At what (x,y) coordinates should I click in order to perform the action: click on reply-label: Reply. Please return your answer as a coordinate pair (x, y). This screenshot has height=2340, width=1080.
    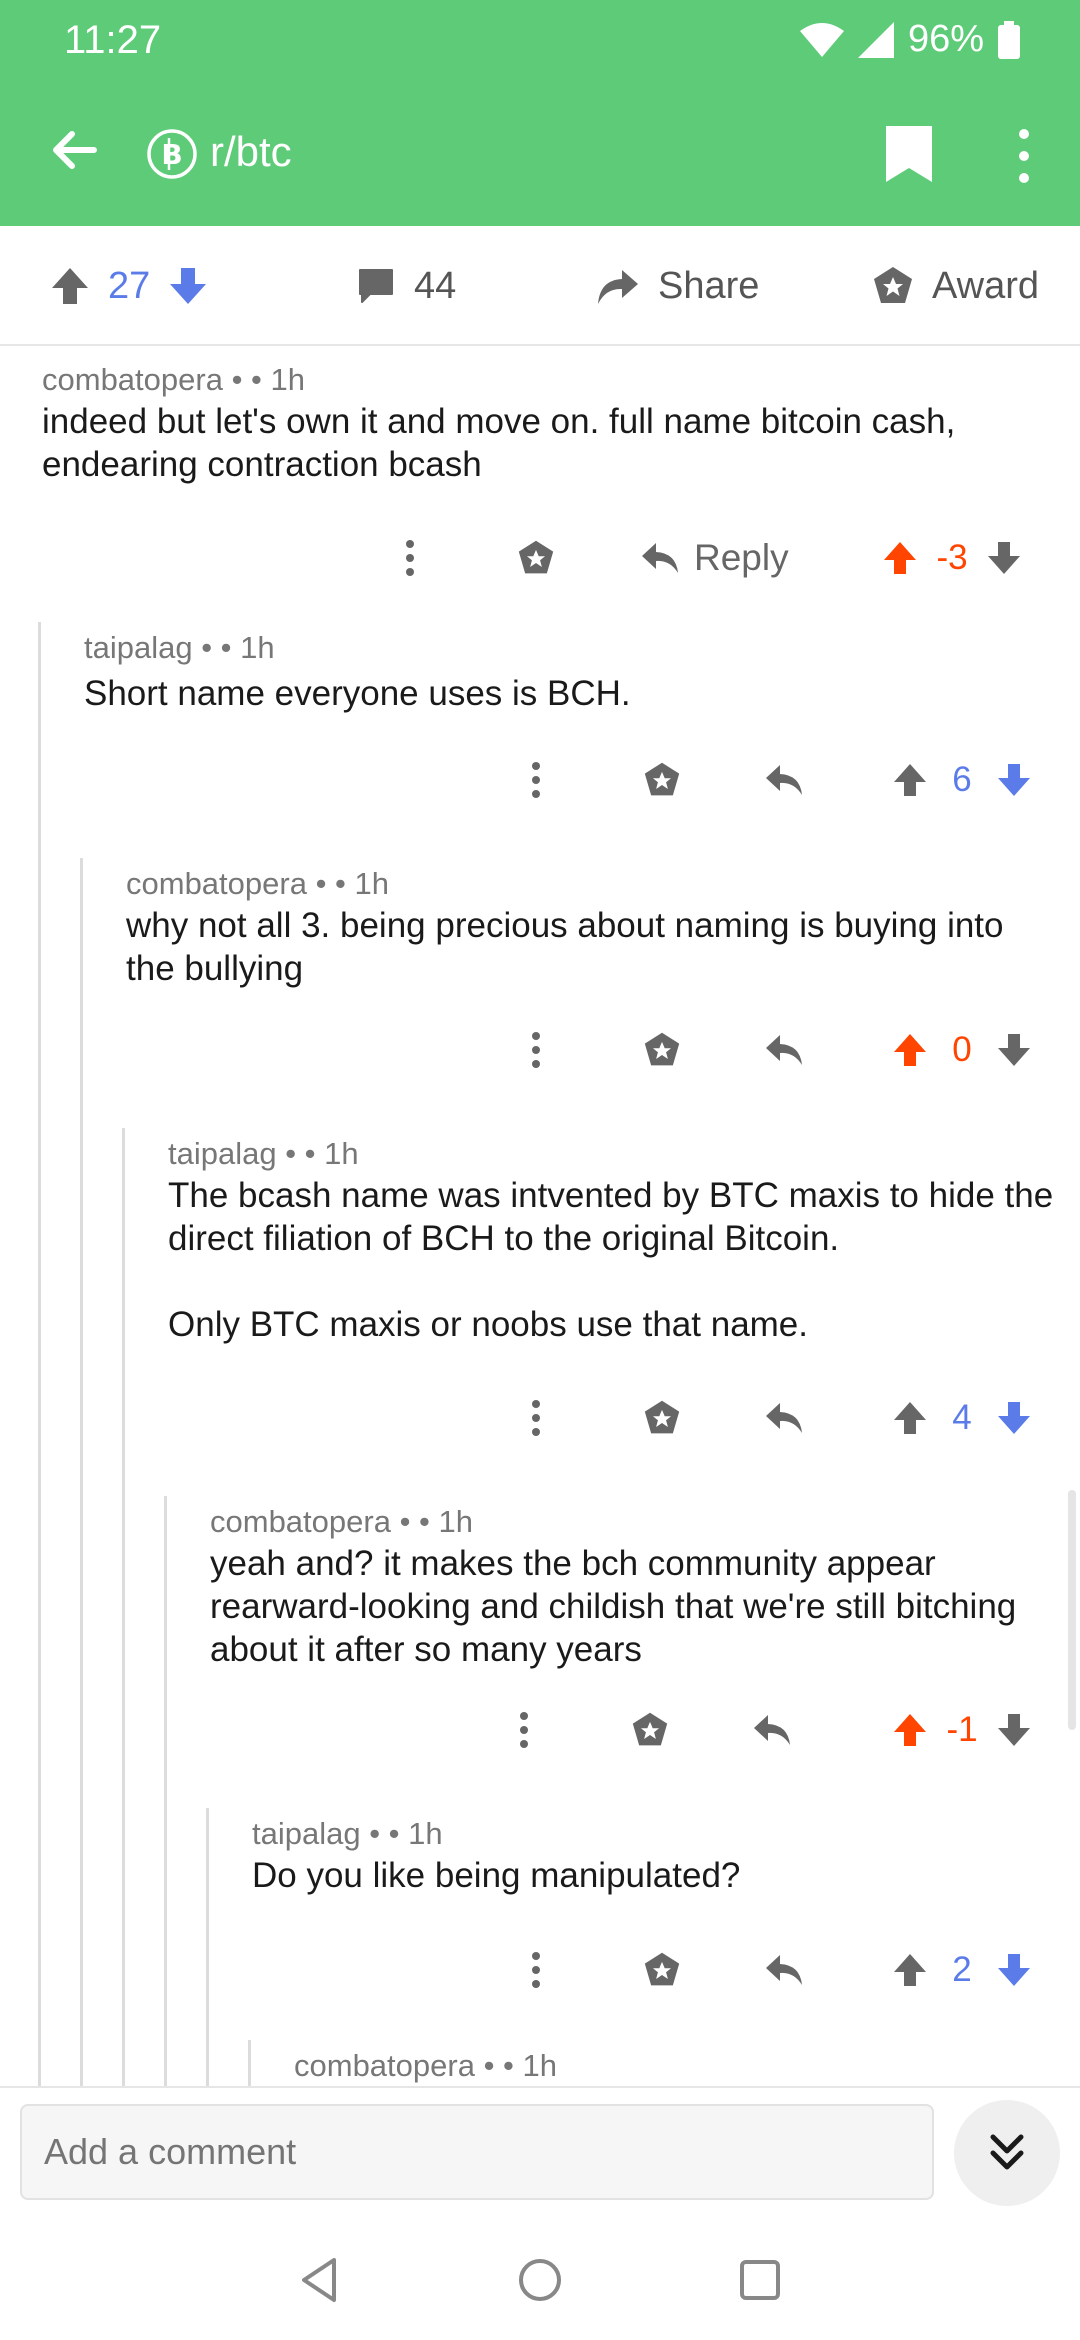
    Looking at the image, I should click on (741, 557).